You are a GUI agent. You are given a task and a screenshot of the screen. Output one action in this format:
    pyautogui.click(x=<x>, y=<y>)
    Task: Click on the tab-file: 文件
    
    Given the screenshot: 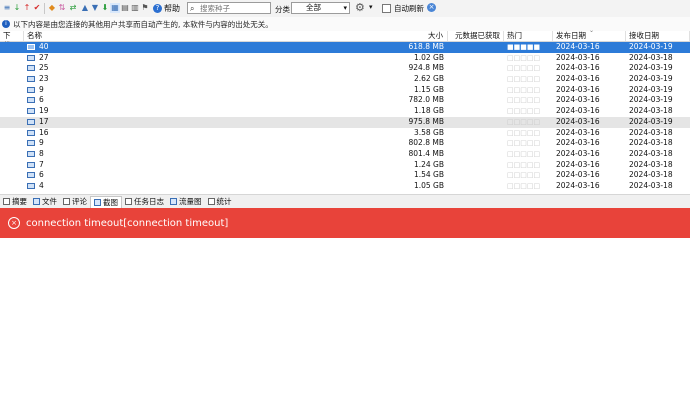 What is the action you would take?
    pyautogui.click(x=45, y=202)
    